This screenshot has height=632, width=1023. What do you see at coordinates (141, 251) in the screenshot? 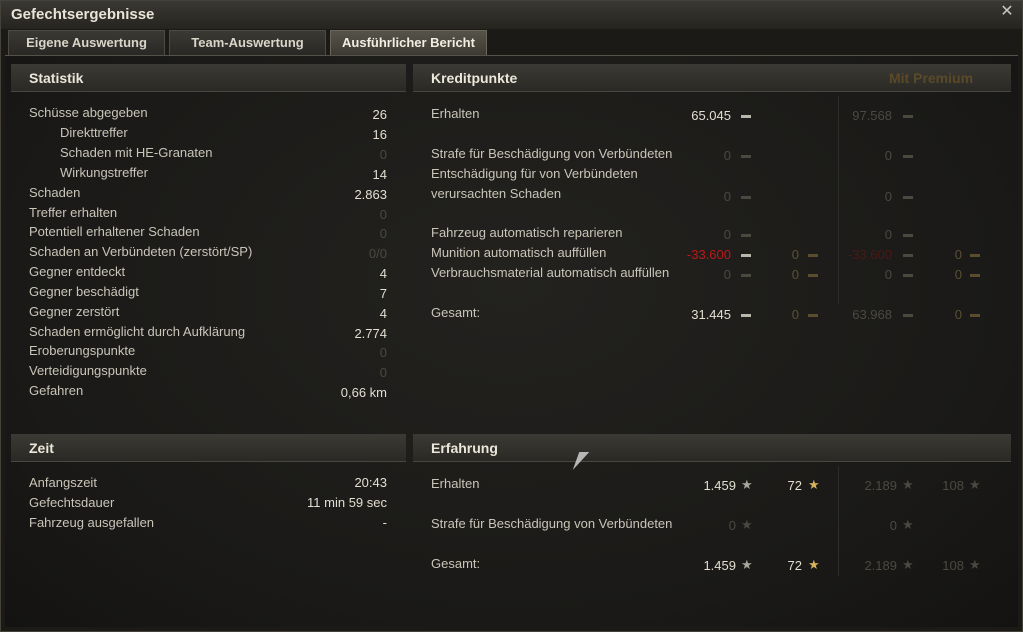
I see `statistik-row-label: Schaden an Verbündeten (zerstört/SP)` at bounding box center [141, 251].